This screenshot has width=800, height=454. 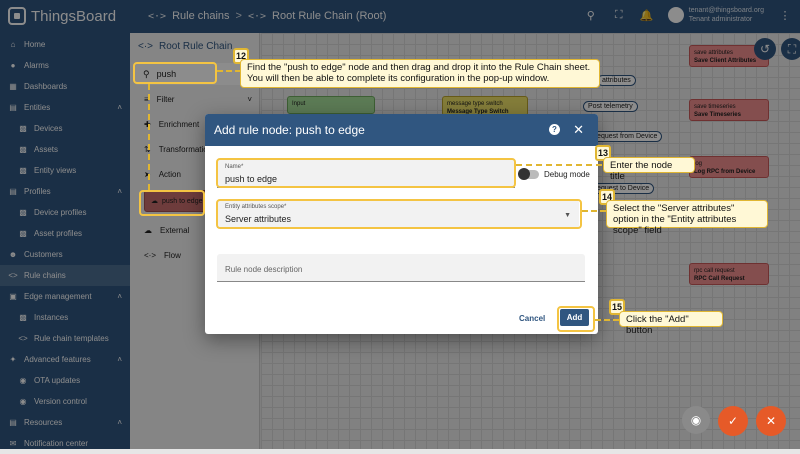 I want to click on cancel-button: Cancel, so click(x=532, y=318).